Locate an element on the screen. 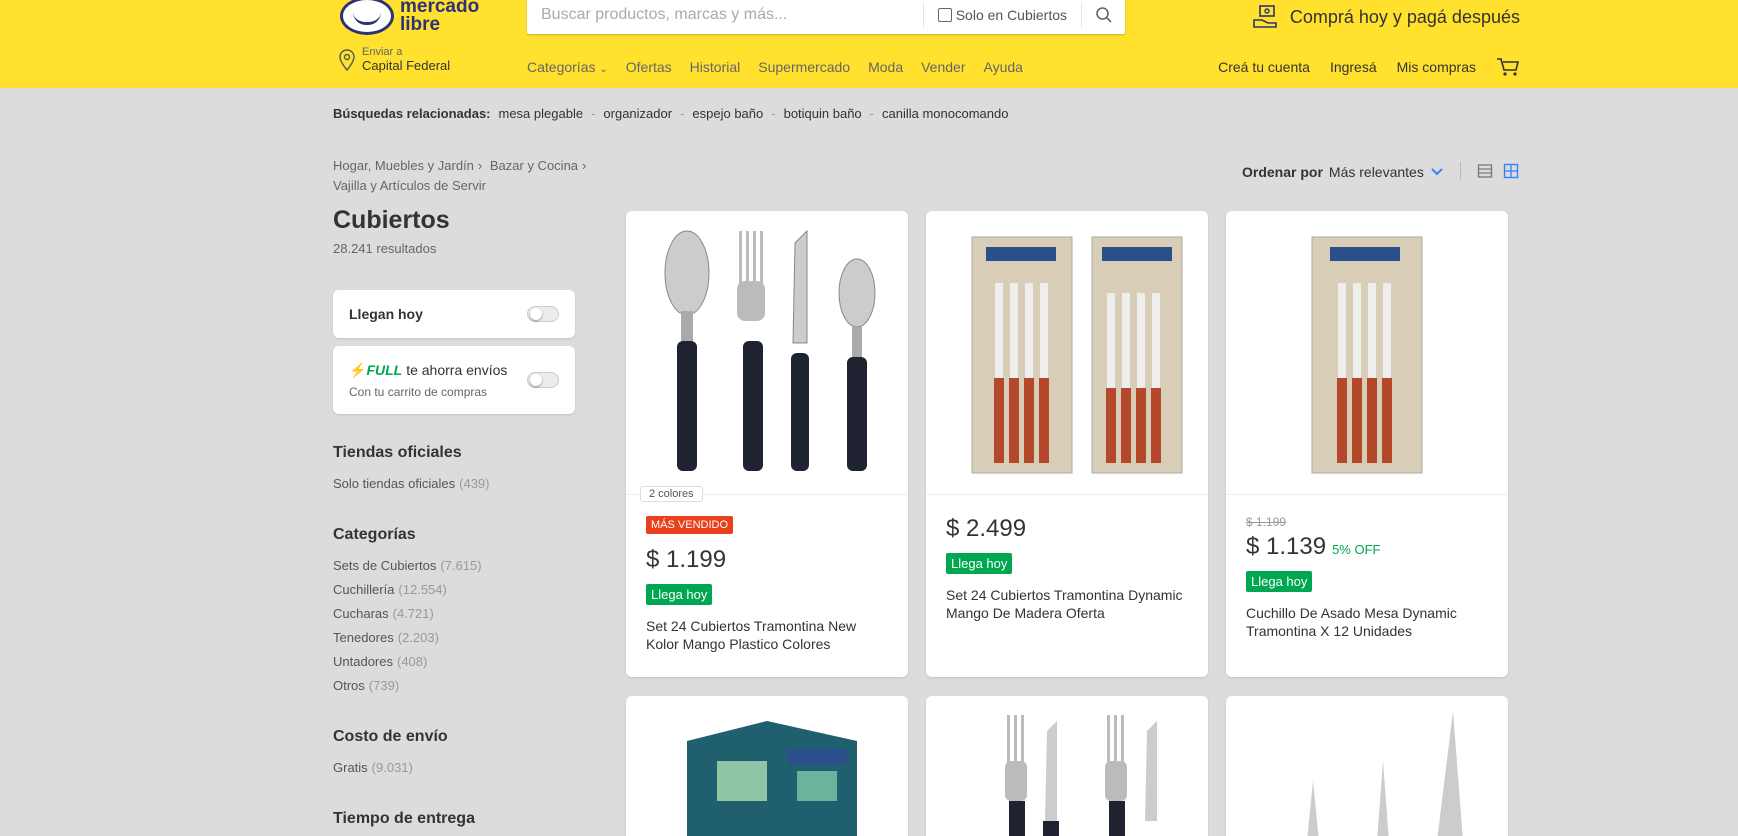 This screenshot has height=836, width=1738. knife-set-image is located at coordinates (1385, 773).